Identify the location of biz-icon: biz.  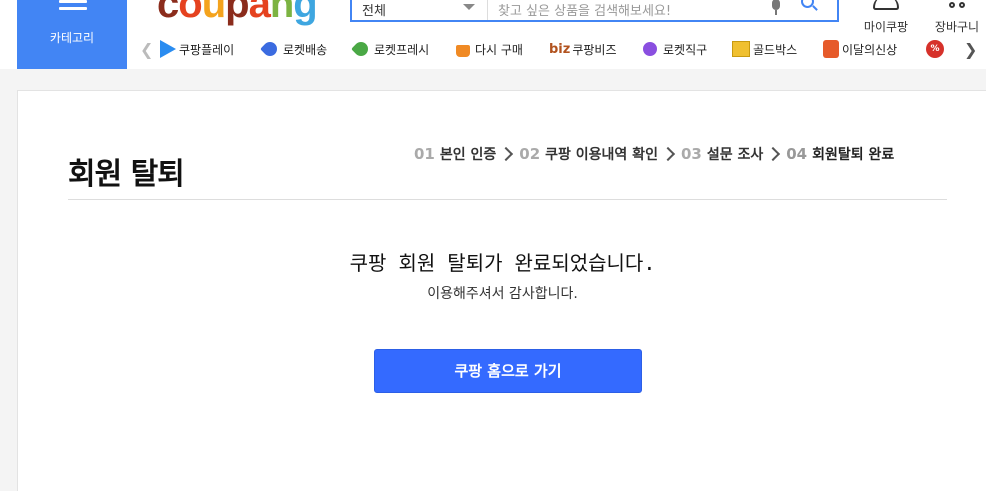
(560, 49).